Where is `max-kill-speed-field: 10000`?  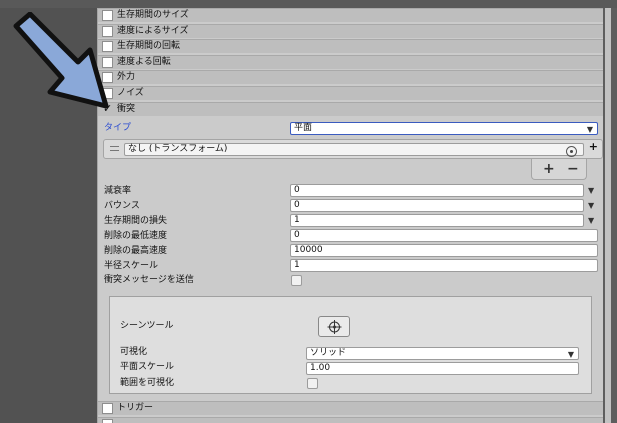 max-kill-speed-field: 10000 is located at coordinates (444, 250).